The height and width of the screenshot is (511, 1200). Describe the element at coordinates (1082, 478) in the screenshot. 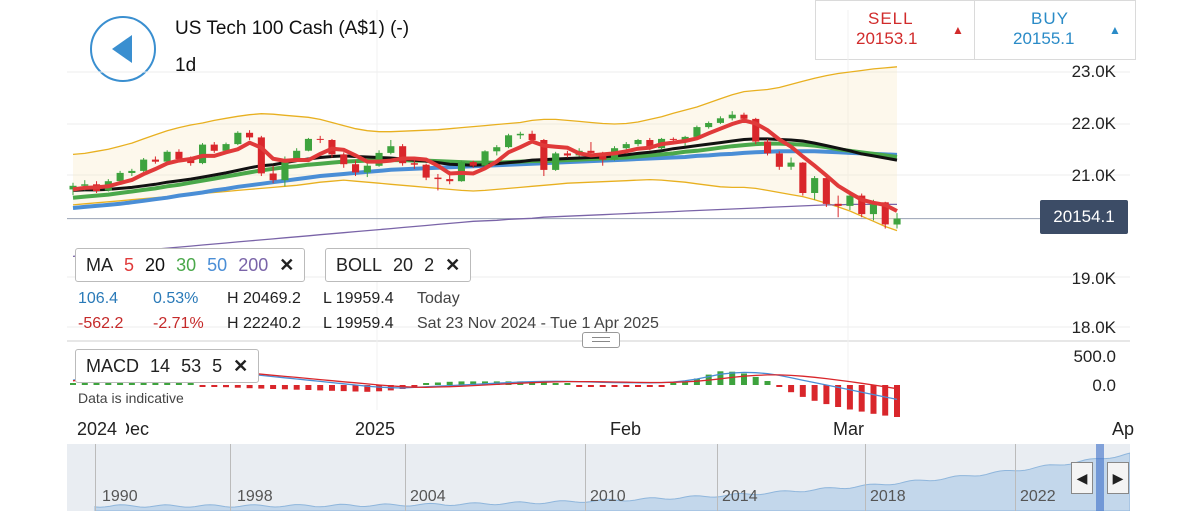

I see `navigator-scroll-left-icon: ◀` at that location.